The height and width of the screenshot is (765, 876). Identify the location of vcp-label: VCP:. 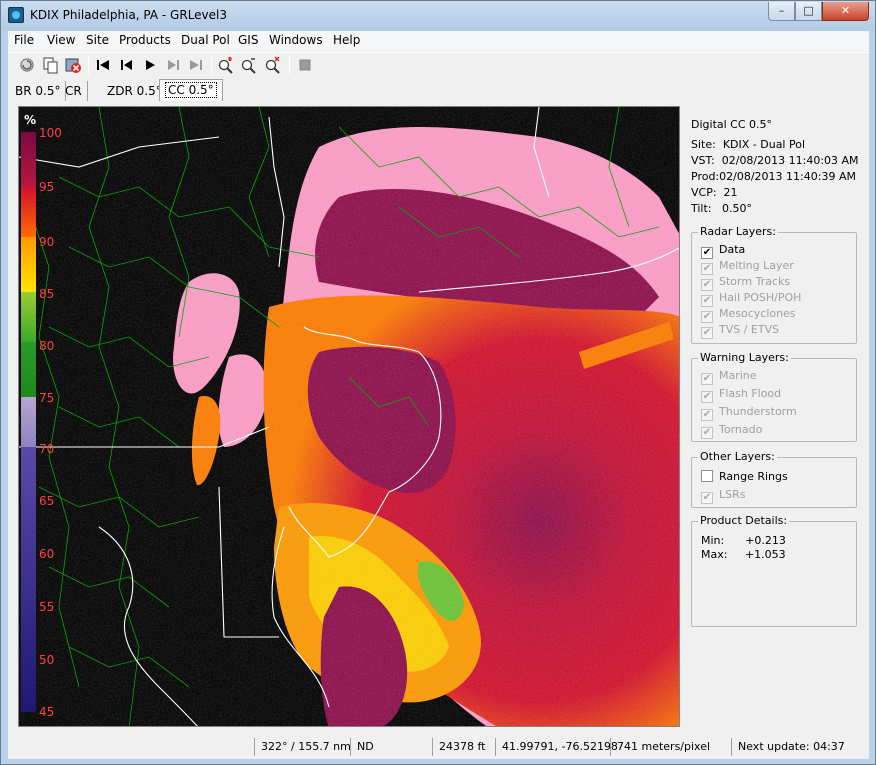
(704, 192).